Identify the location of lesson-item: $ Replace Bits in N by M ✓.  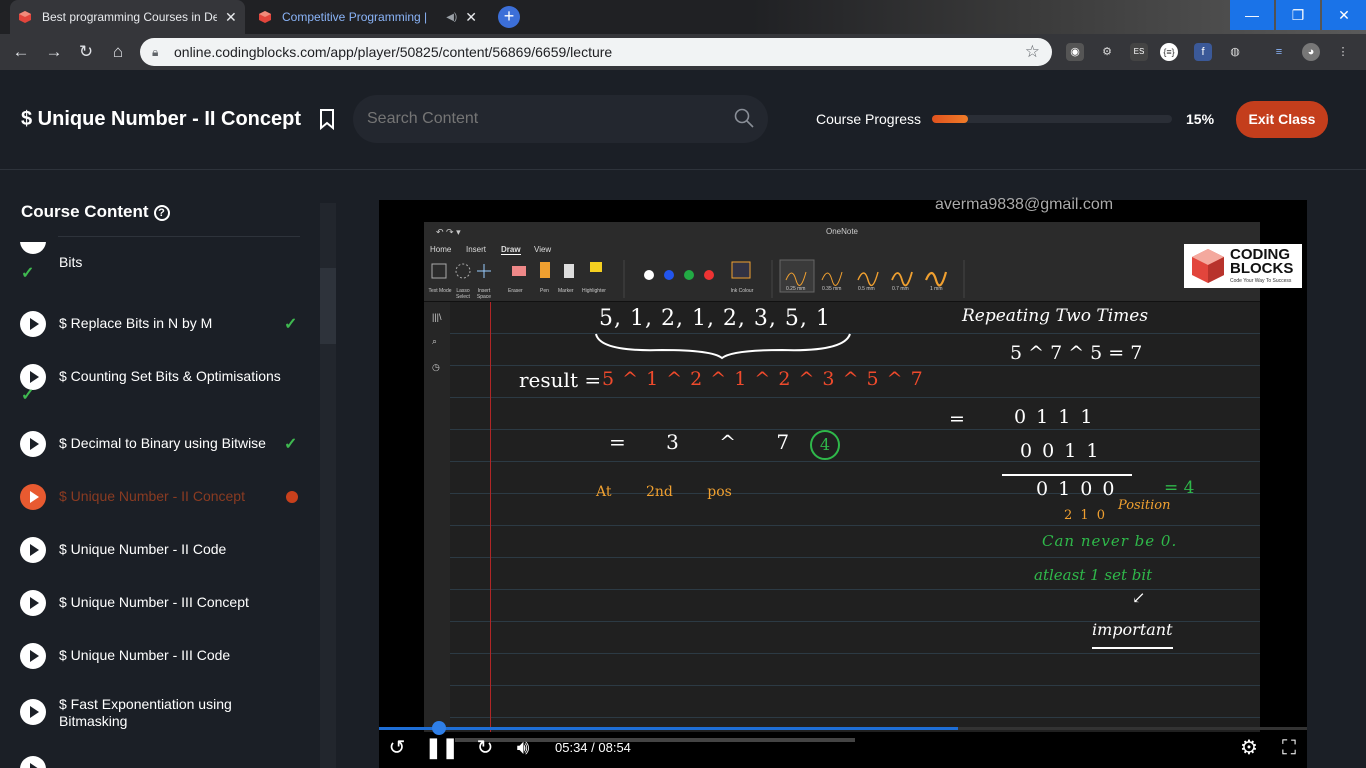
(165, 331).